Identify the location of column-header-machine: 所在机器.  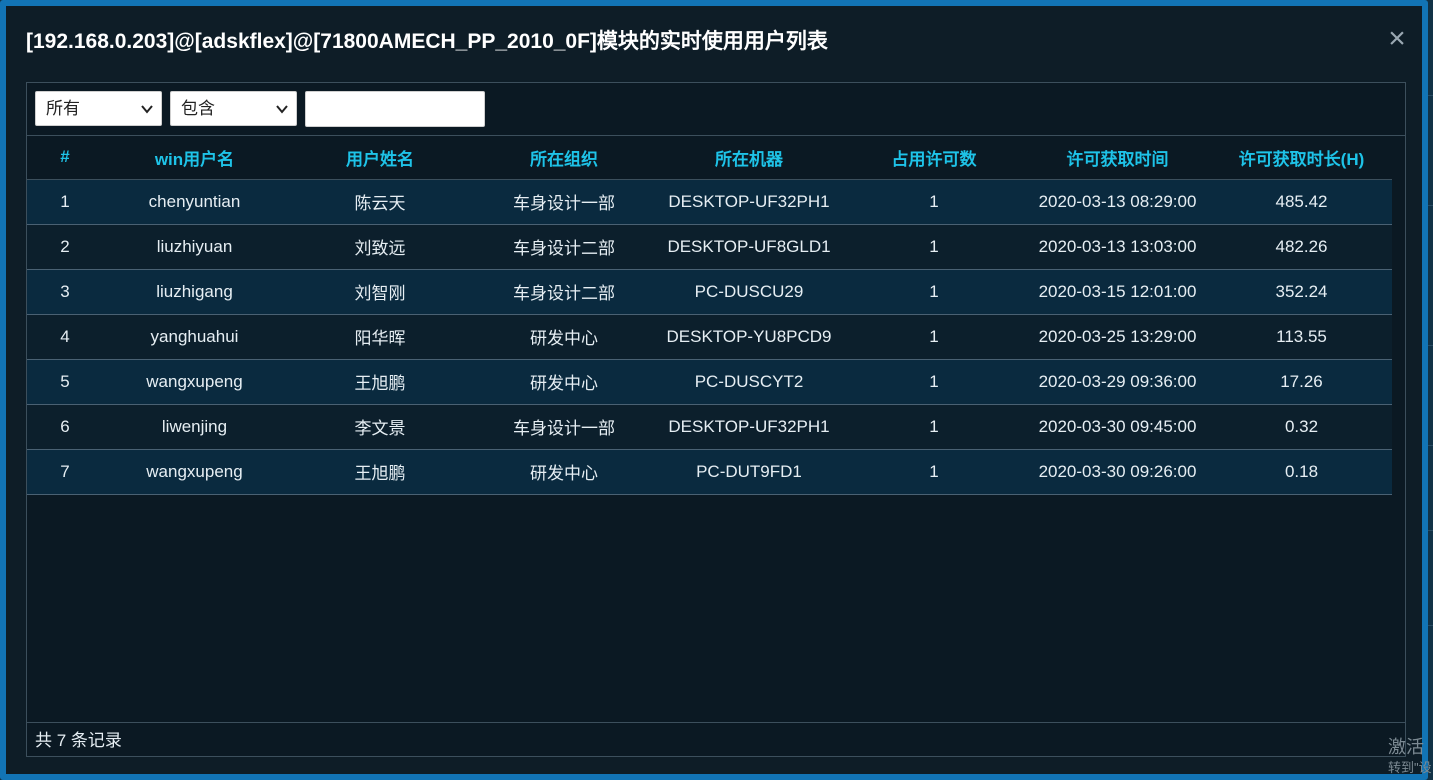
(749, 158).